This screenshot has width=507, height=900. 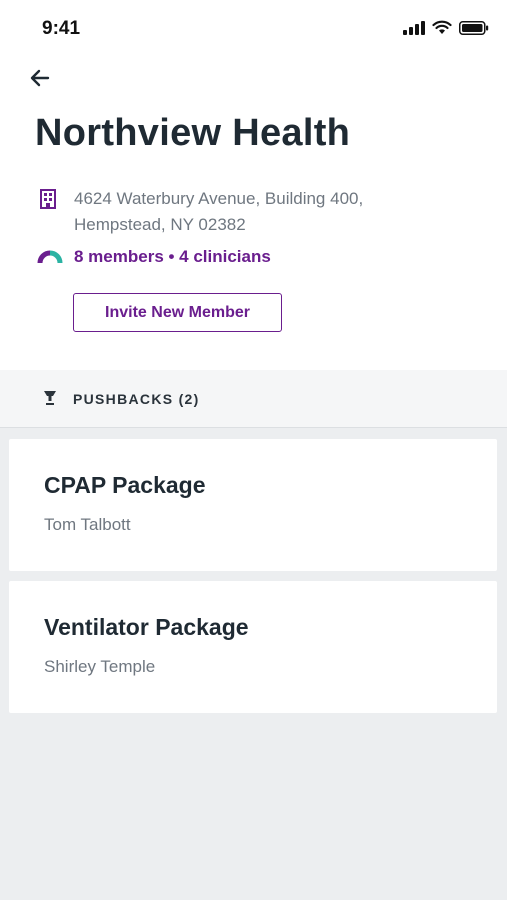 I want to click on section-label: PUSHBACKS (2), so click(x=136, y=399).